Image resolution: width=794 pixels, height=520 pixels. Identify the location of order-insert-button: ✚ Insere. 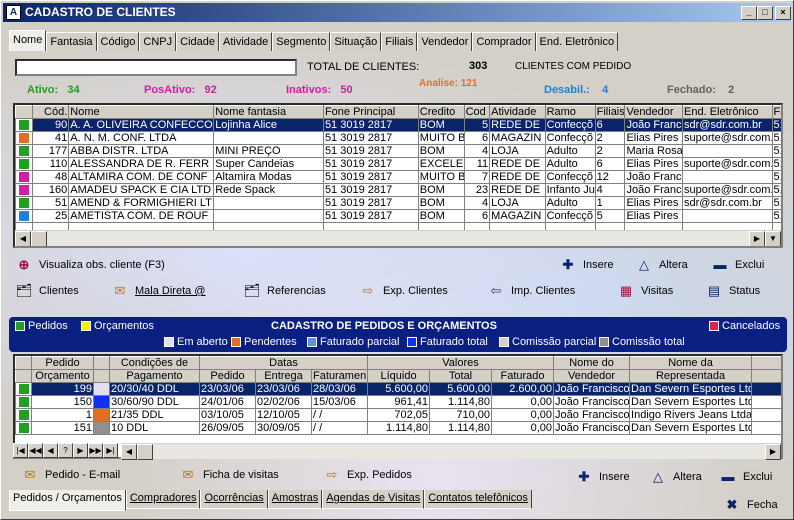
(602, 477).